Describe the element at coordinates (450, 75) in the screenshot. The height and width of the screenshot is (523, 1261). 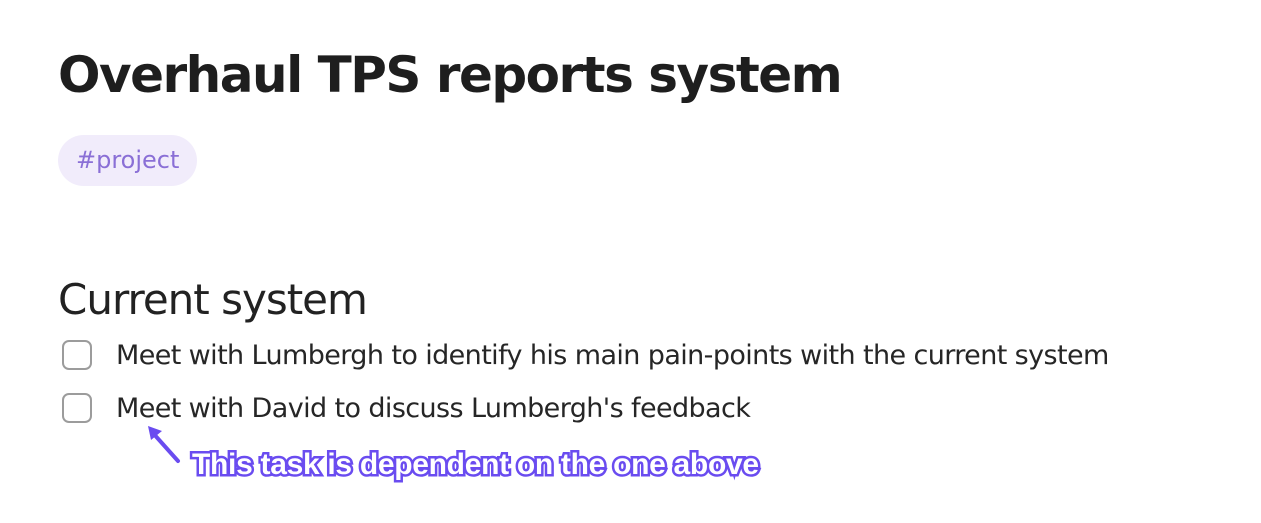
I see `page-title: Overhaul TPS reports system` at that location.